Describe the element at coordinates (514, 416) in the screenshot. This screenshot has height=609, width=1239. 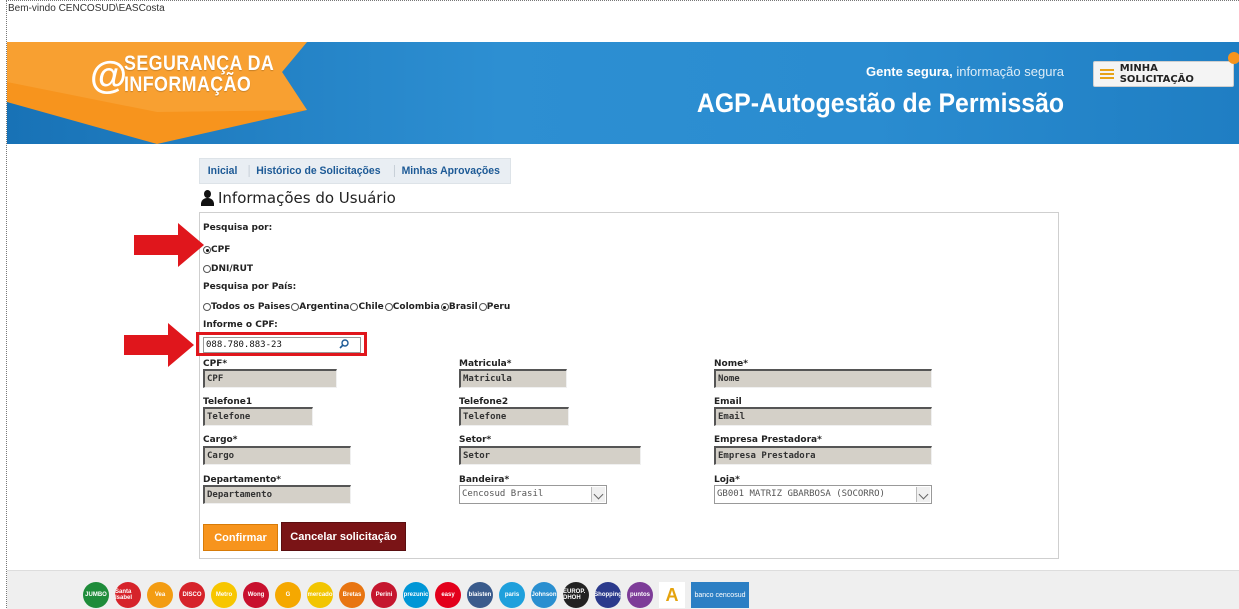
I see `telefone2-field: Telefone` at that location.